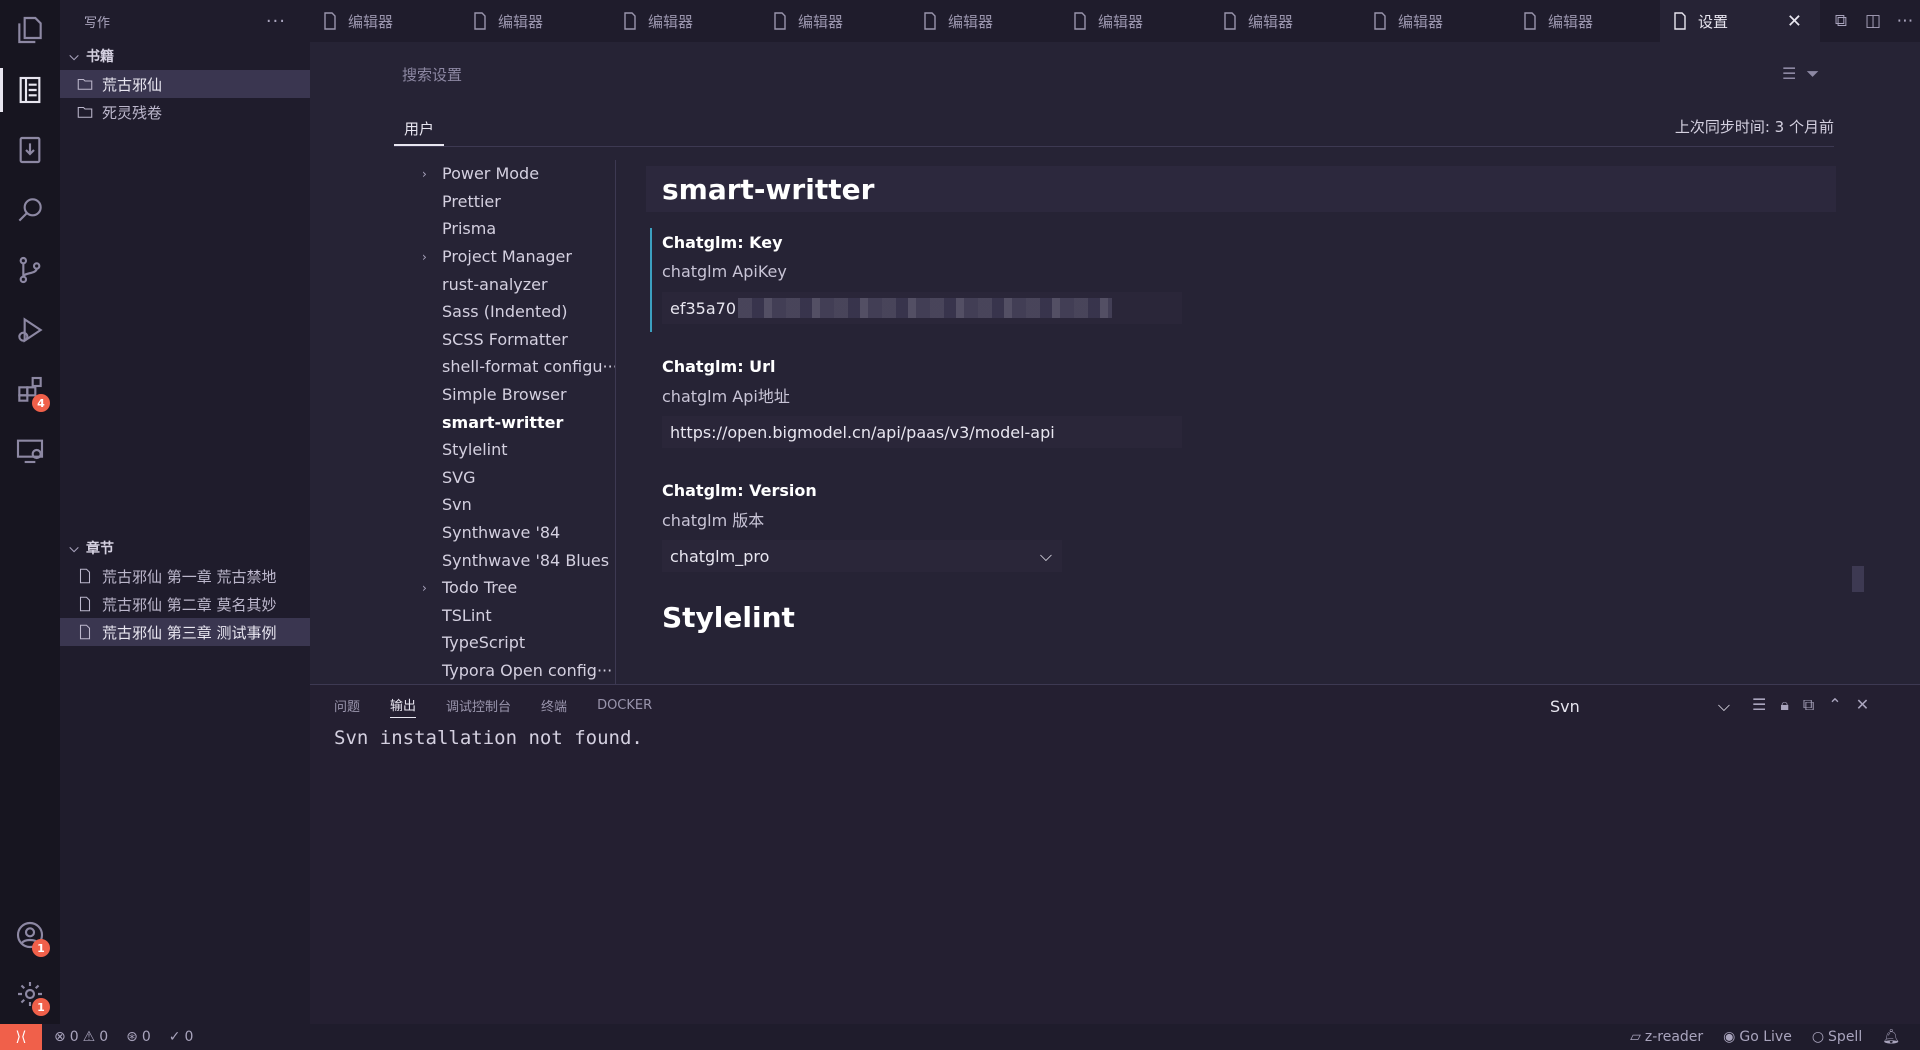 Image resolution: width=1920 pixels, height=1050 pixels. What do you see at coordinates (478, 705) in the screenshot?
I see `panel-tab: 调试控制台` at bounding box center [478, 705].